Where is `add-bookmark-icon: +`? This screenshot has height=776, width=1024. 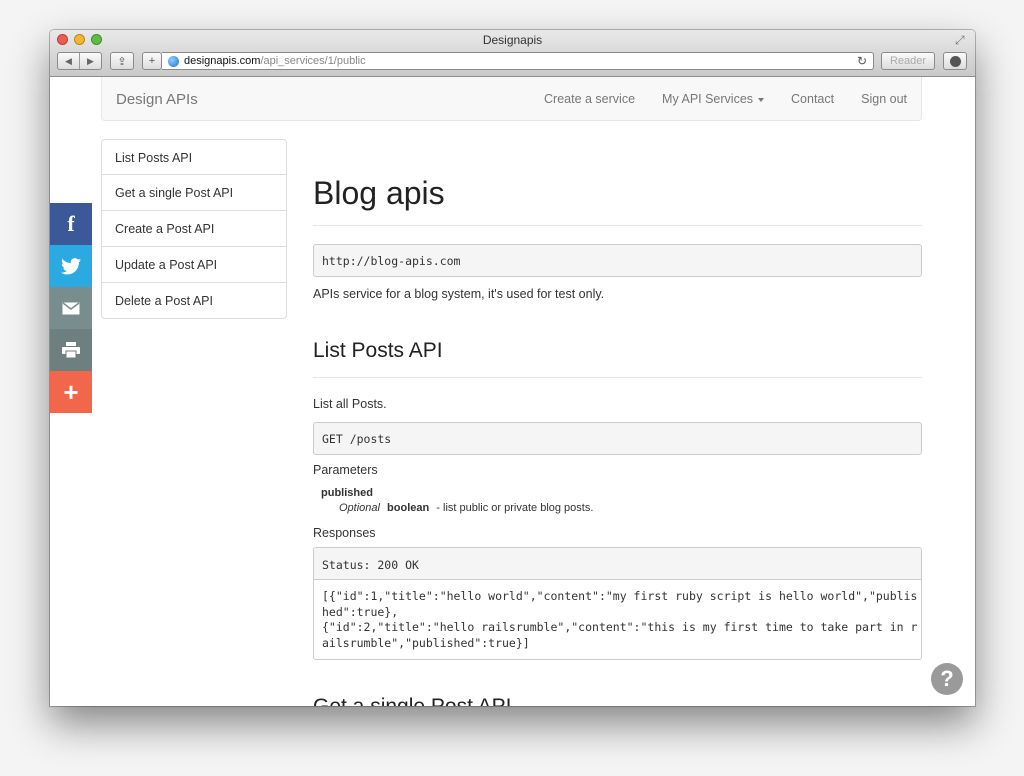 add-bookmark-icon: + is located at coordinates (152, 61).